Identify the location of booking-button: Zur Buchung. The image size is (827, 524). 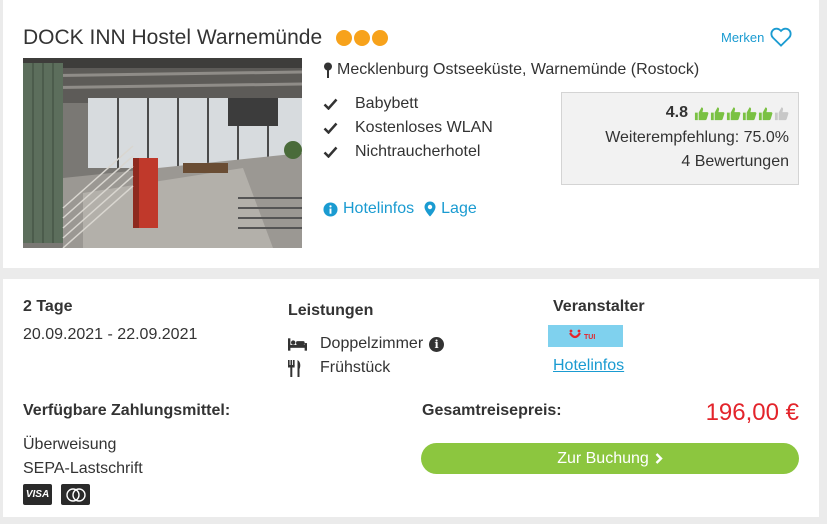
(610, 458).